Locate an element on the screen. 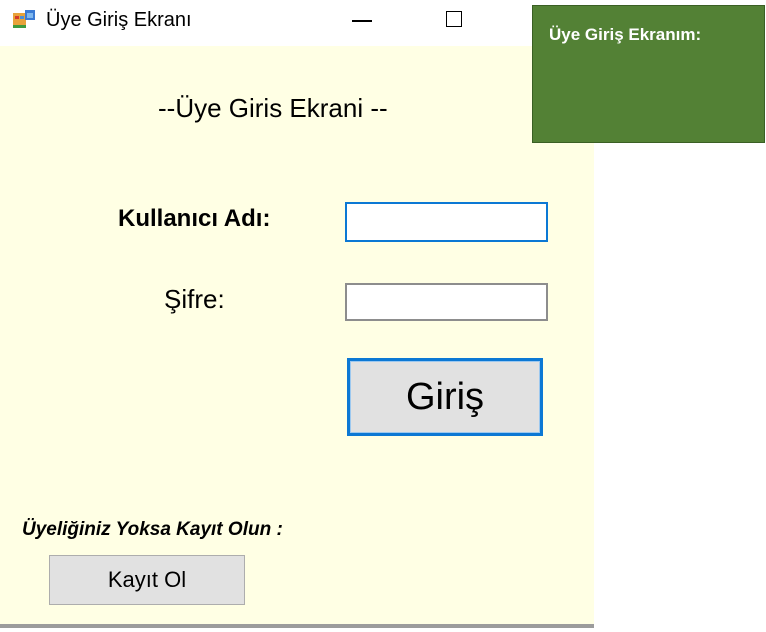 This screenshot has width=766, height=632. caption-box: Üye Giriş Ekranım: is located at coordinates (648, 74).